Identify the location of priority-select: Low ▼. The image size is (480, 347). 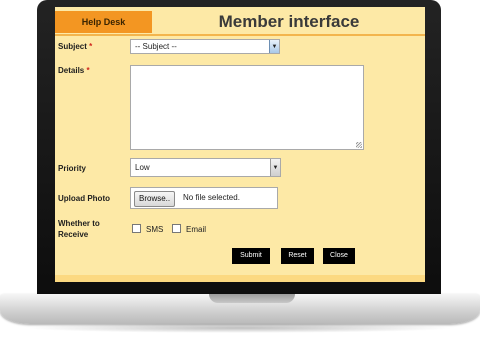
(205, 167).